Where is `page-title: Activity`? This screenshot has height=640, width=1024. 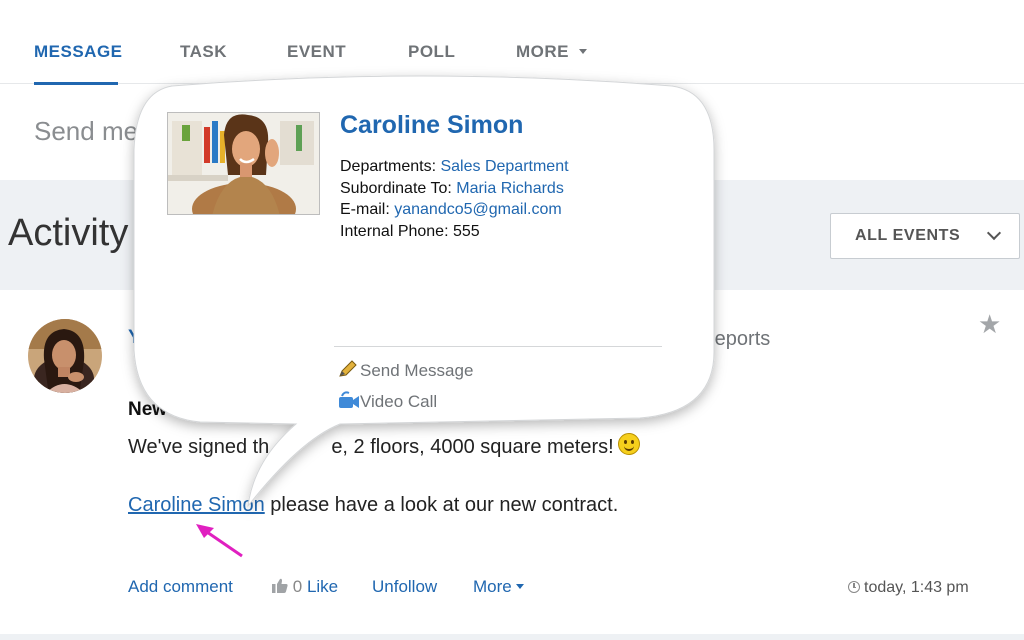 page-title: Activity is located at coordinates (68, 233).